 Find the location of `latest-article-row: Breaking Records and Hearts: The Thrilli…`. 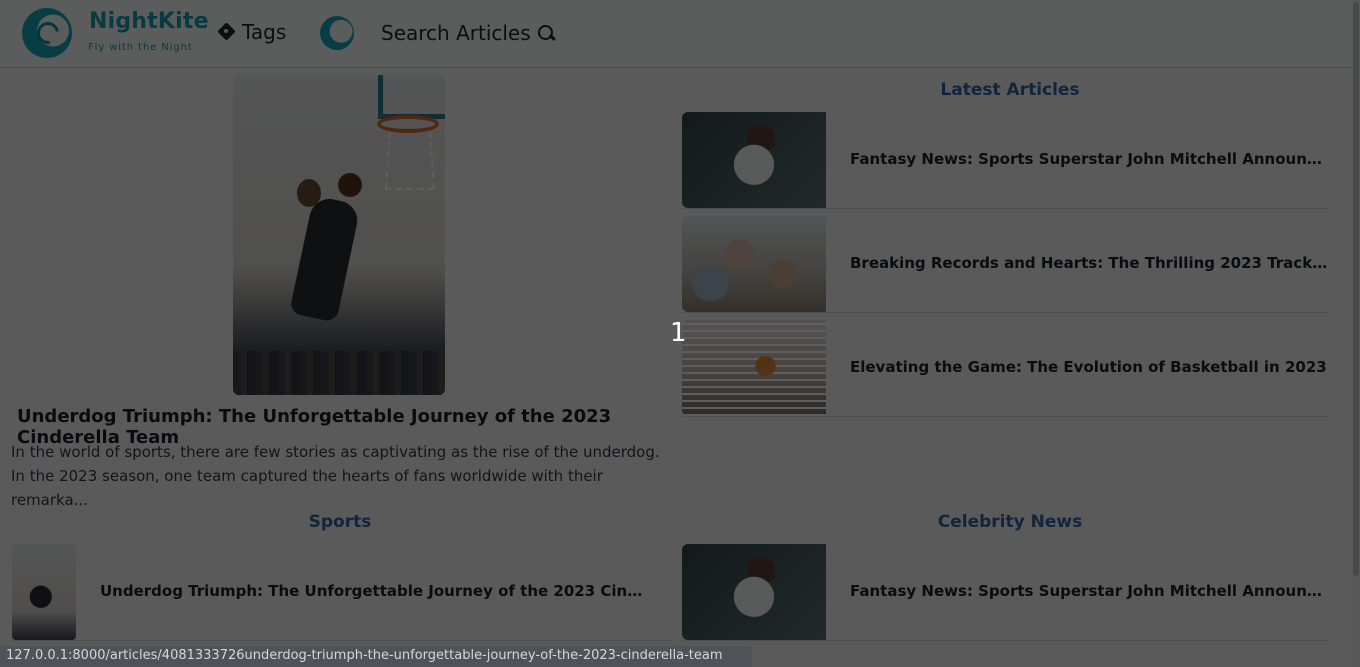

latest-article-row: Breaking Records and Hearts: The Thrilli… is located at coordinates (1006, 264).